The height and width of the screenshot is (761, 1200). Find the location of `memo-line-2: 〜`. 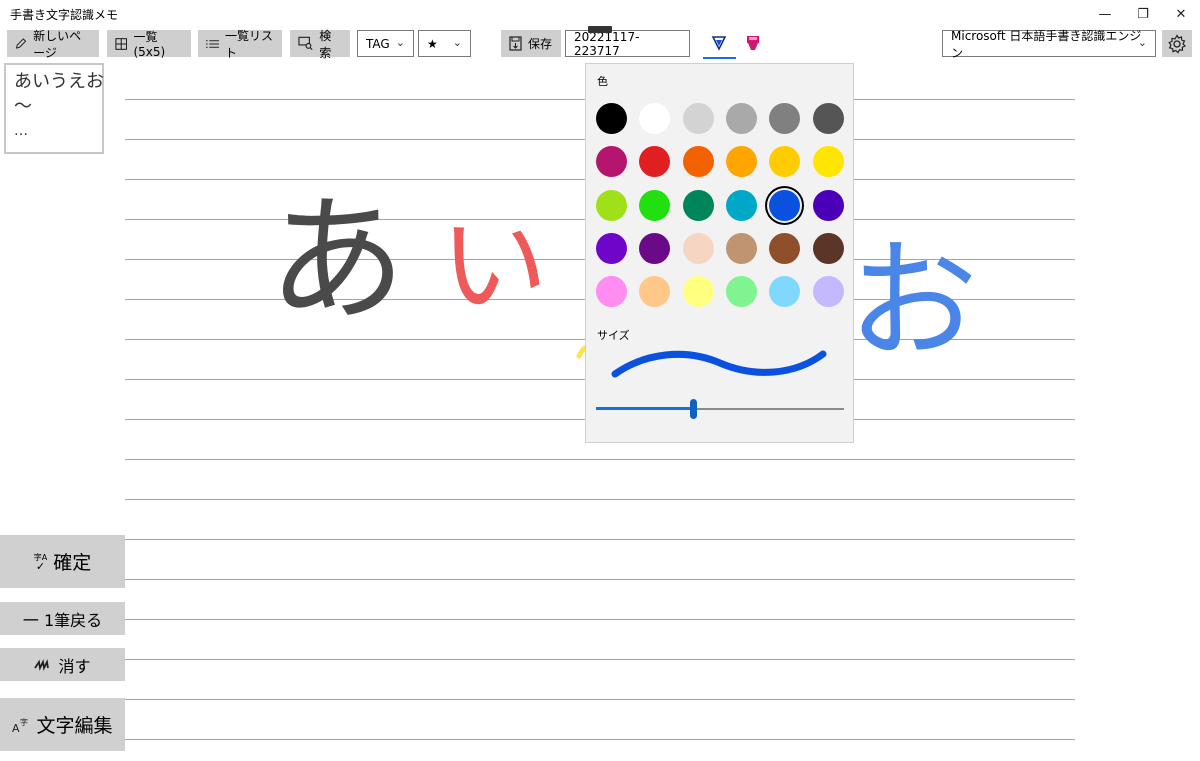

memo-line-2: 〜 is located at coordinates (23, 106).